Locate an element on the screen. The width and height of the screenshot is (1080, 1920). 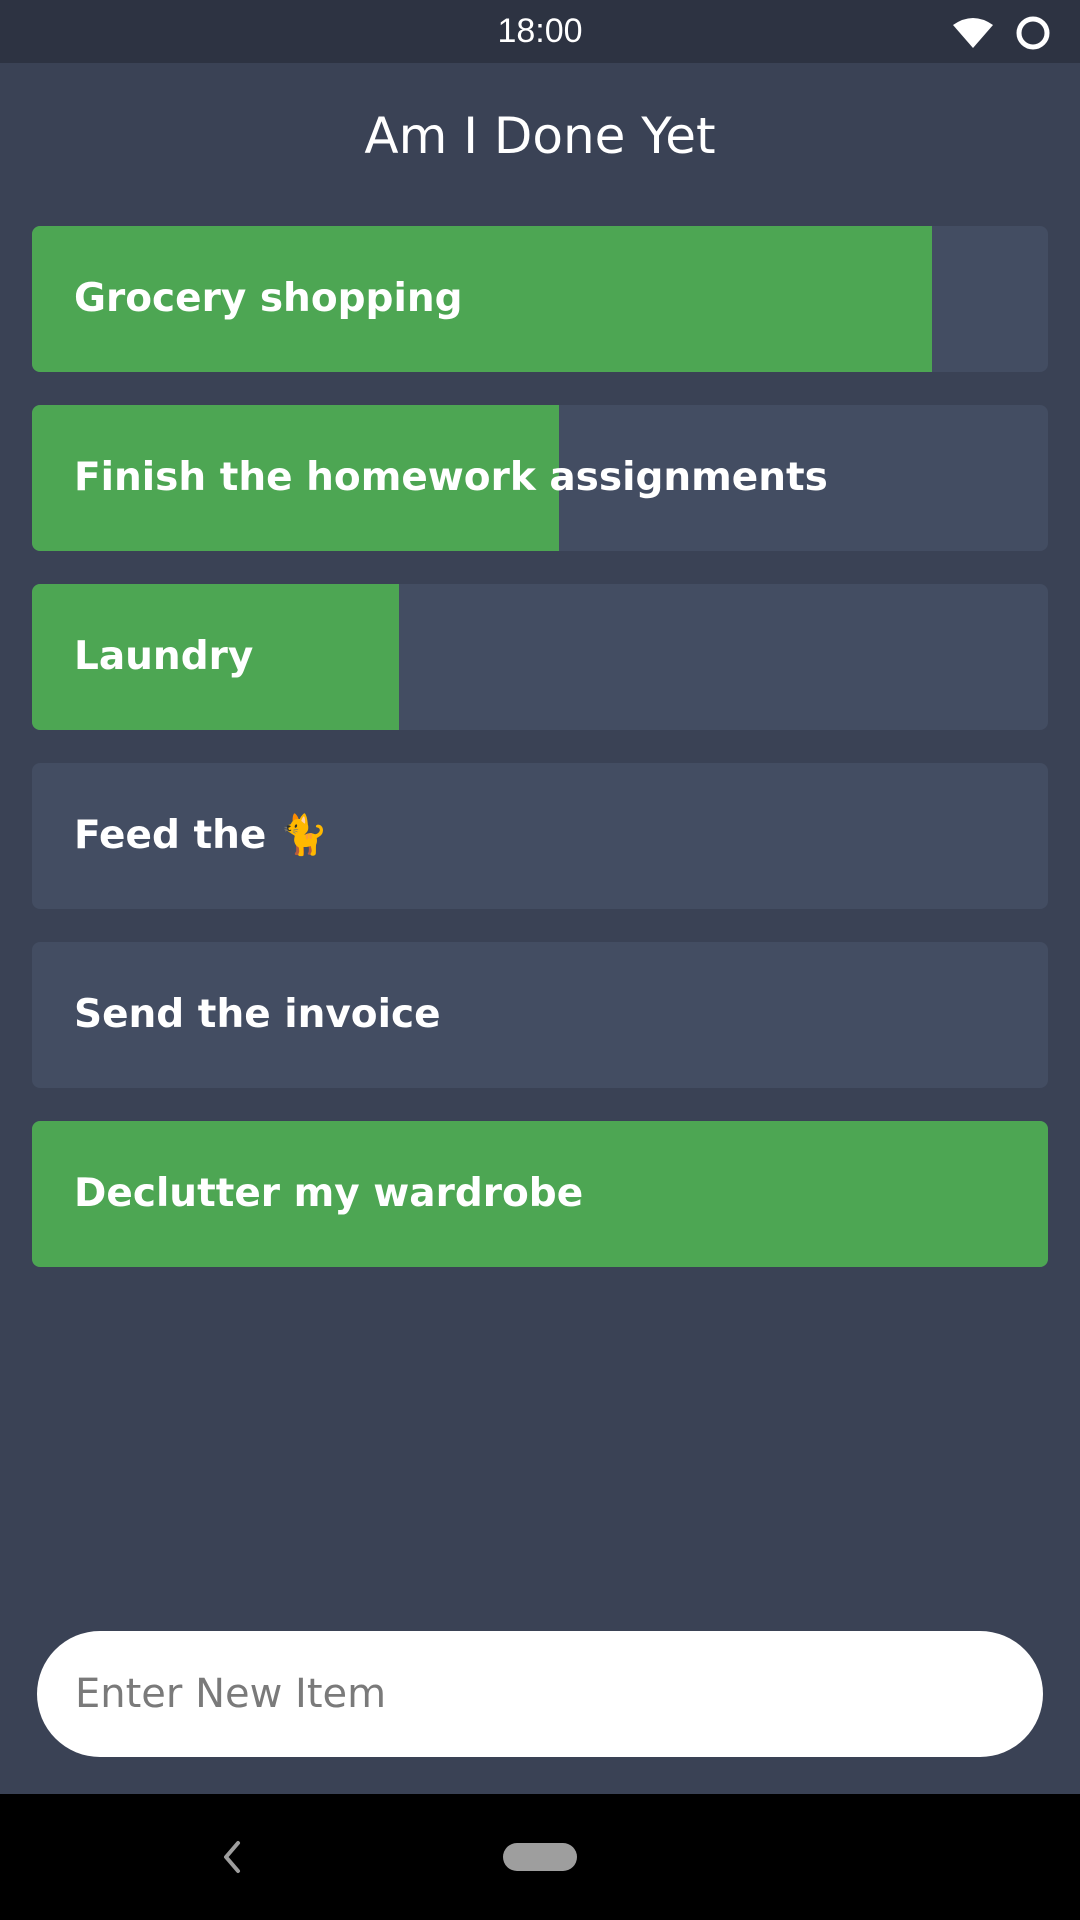
task-label: Laundry is located at coordinates (164, 656).